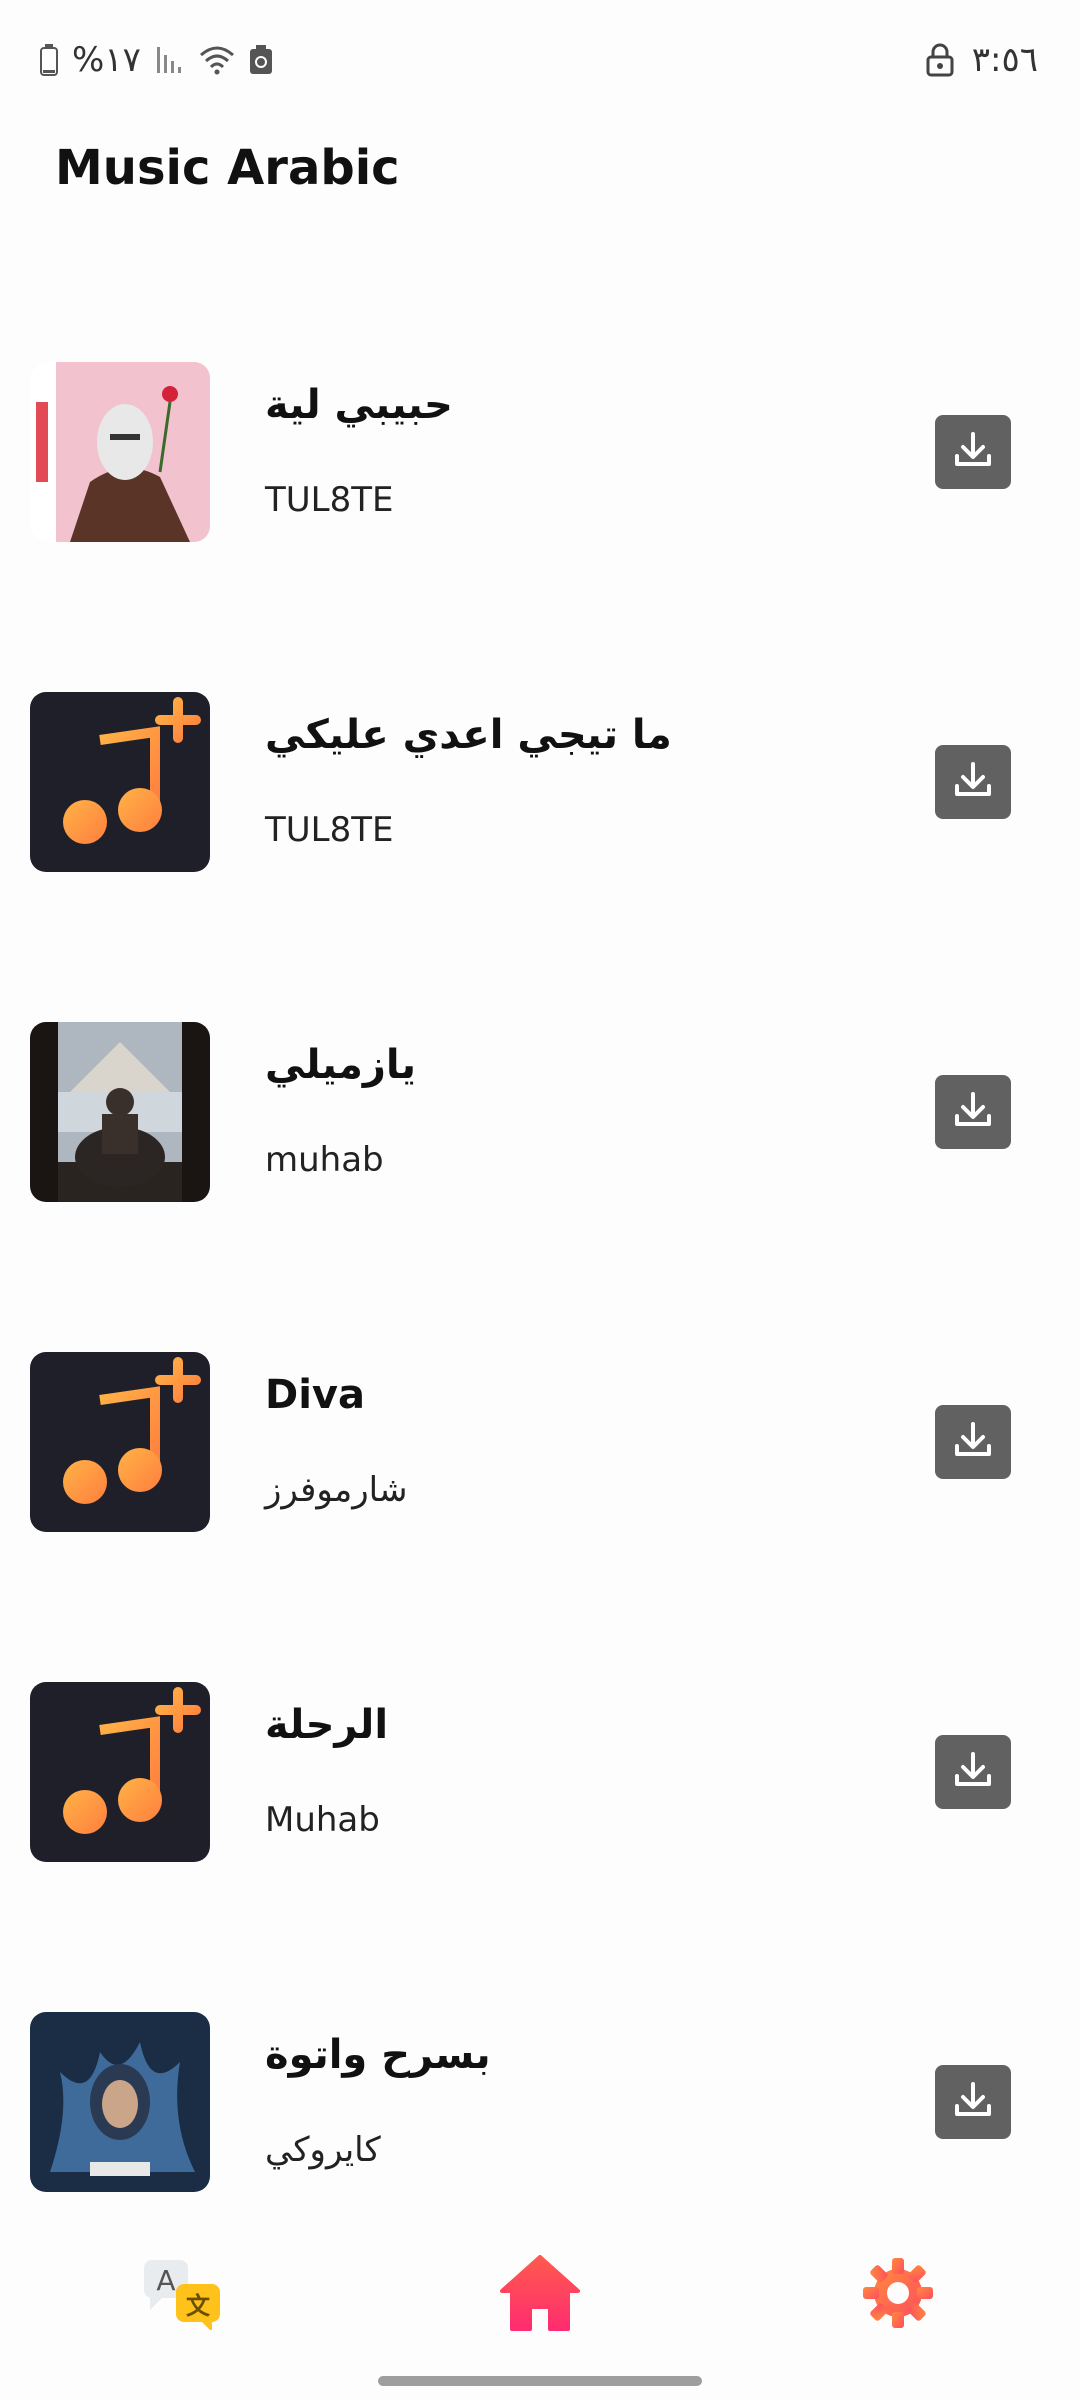 The height and width of the screenshot is (2400, 1080). I want to click on status-left: %١٧, so click(156, 60).